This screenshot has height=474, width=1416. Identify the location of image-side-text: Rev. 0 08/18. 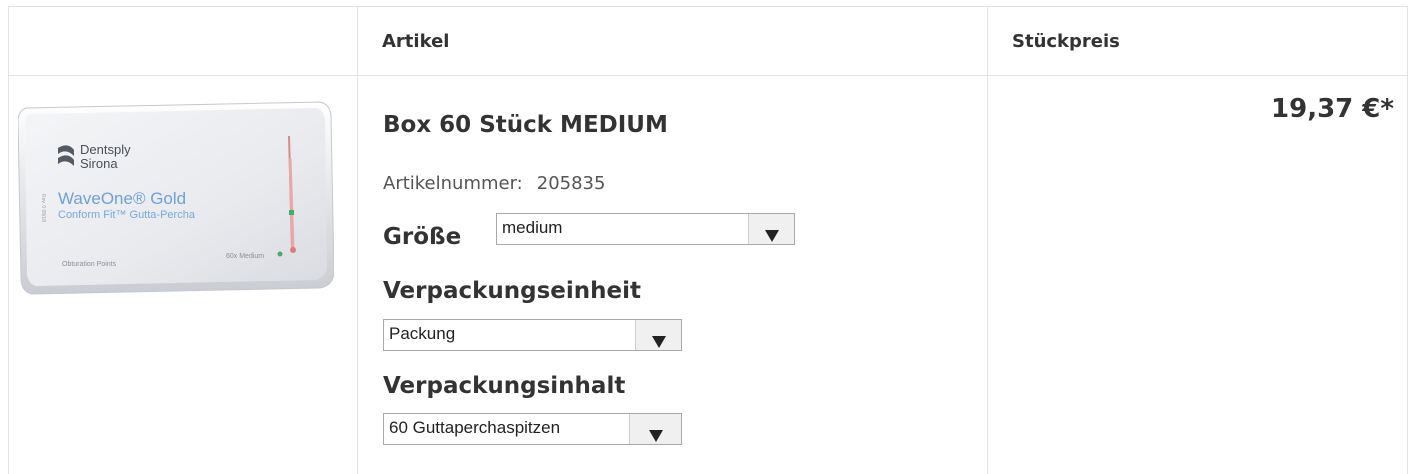
(43, 208).